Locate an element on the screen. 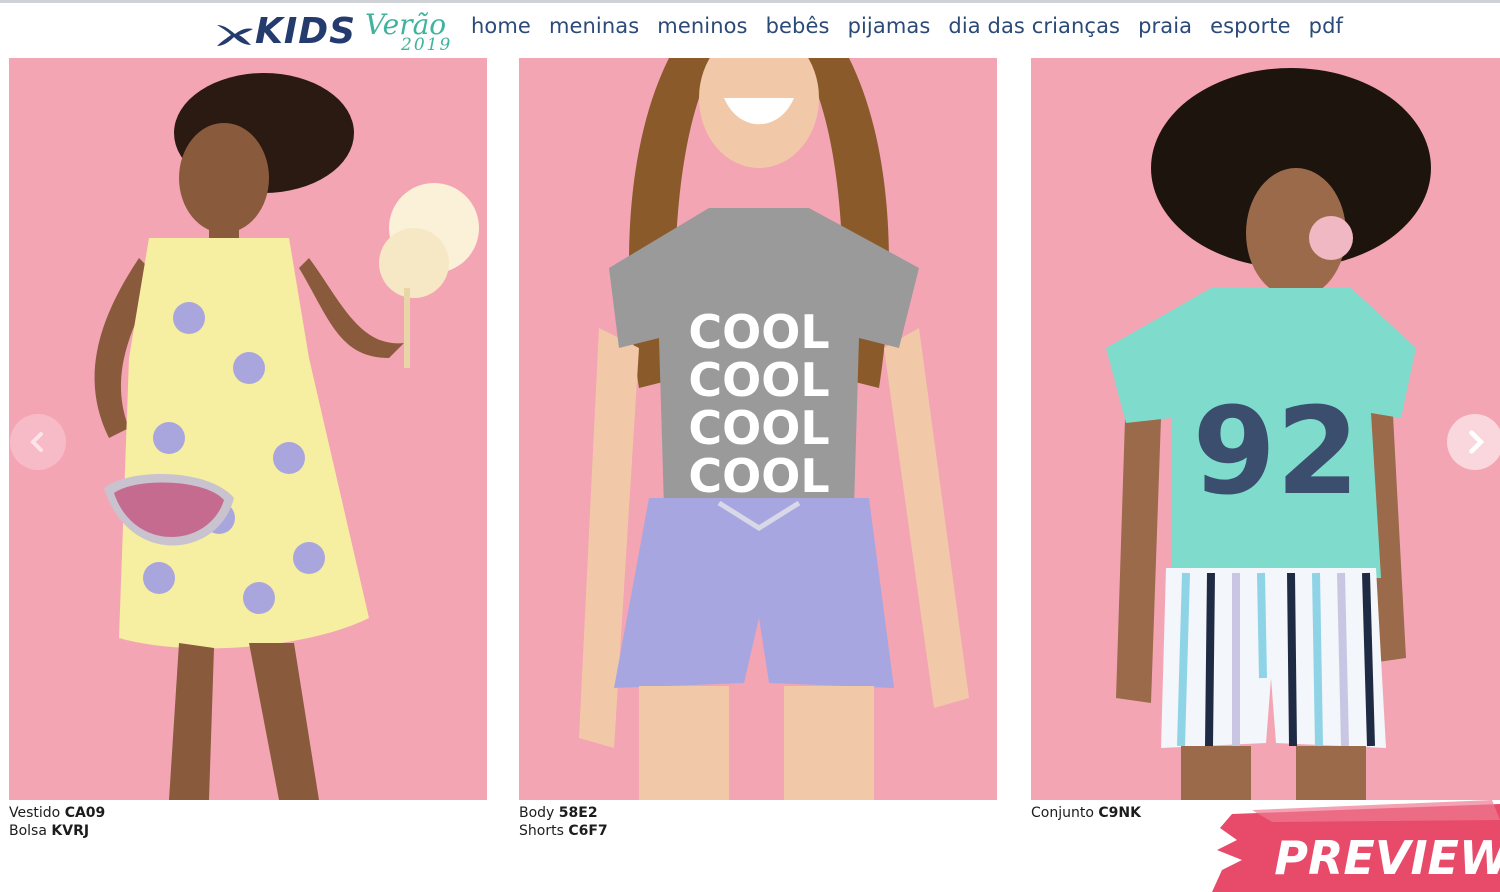  product-code: 58E2 is located at coordinates (578, 813).